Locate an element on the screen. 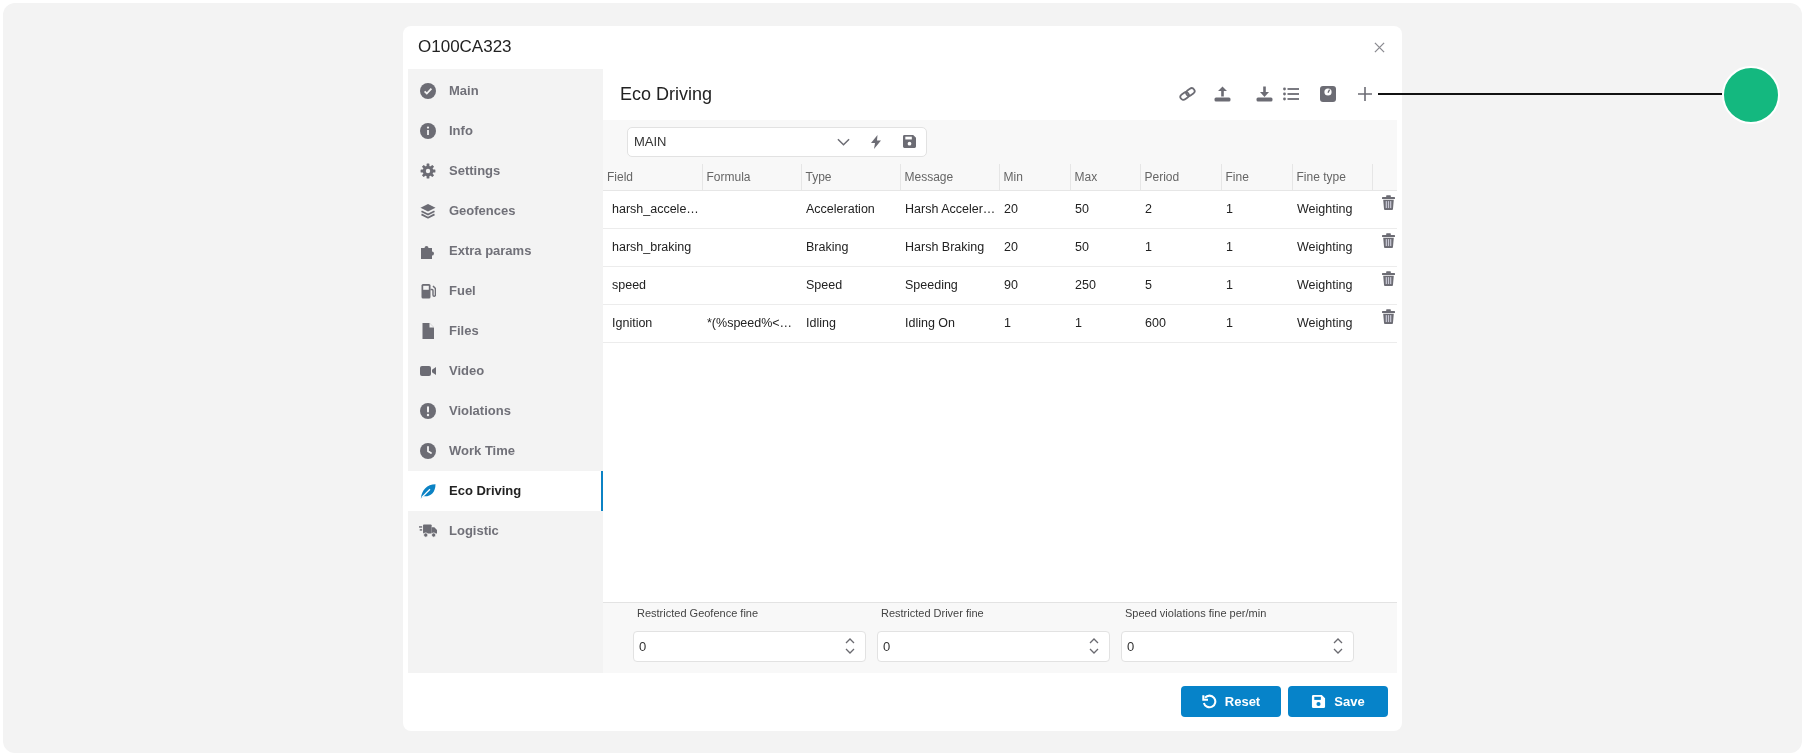  bolt-icon is located at coordinates (876, 141).